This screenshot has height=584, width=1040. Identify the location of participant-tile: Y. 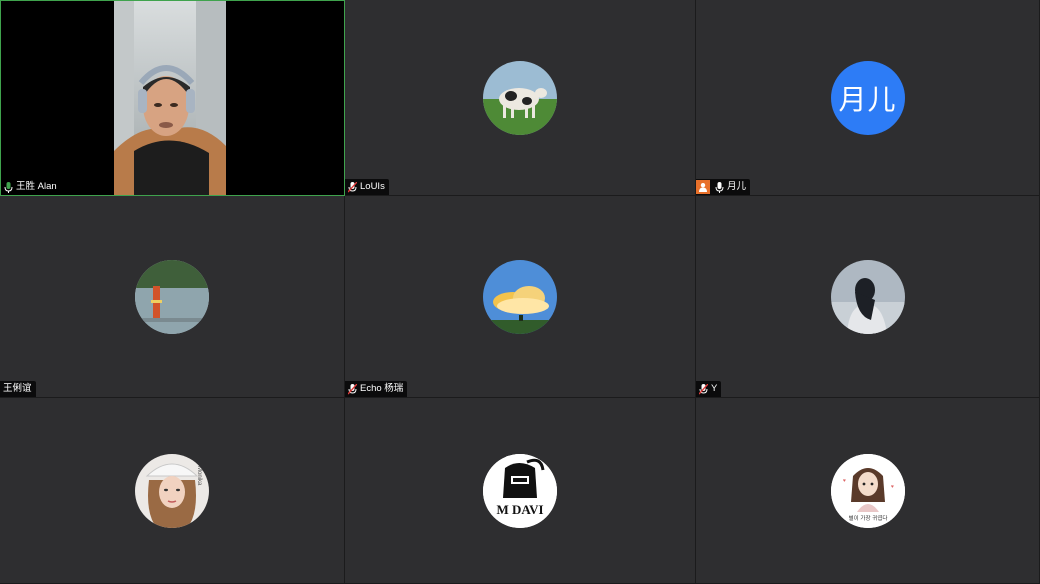
(868, 297).